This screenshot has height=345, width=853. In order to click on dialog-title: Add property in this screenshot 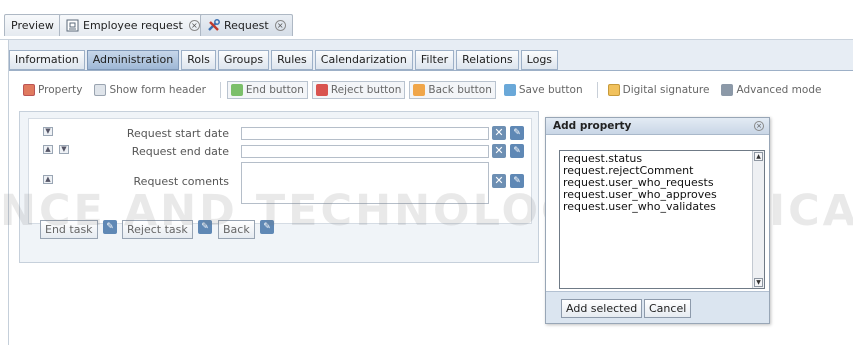, I will do `click(592, 126)`.